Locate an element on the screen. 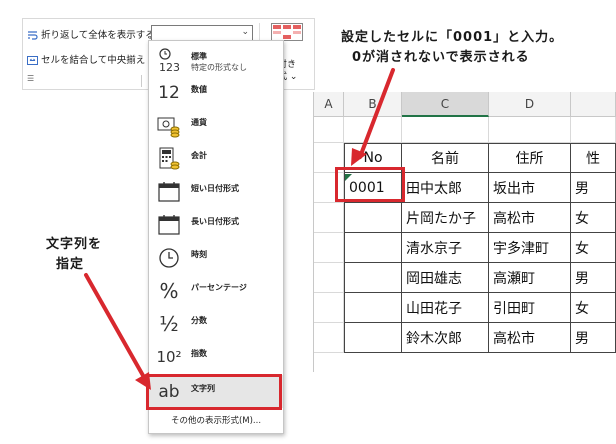 The width and height of the screenshot is (616, 444). arrow-to-text-item is located at coordinates (115, 327).